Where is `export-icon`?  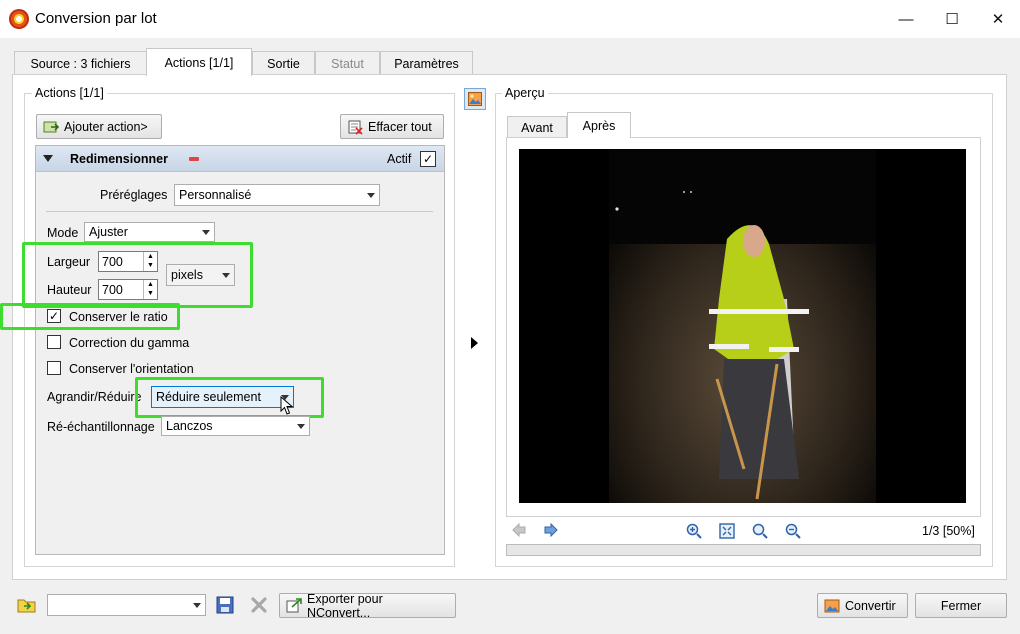
export-icon is located at coordinates (294, 605).